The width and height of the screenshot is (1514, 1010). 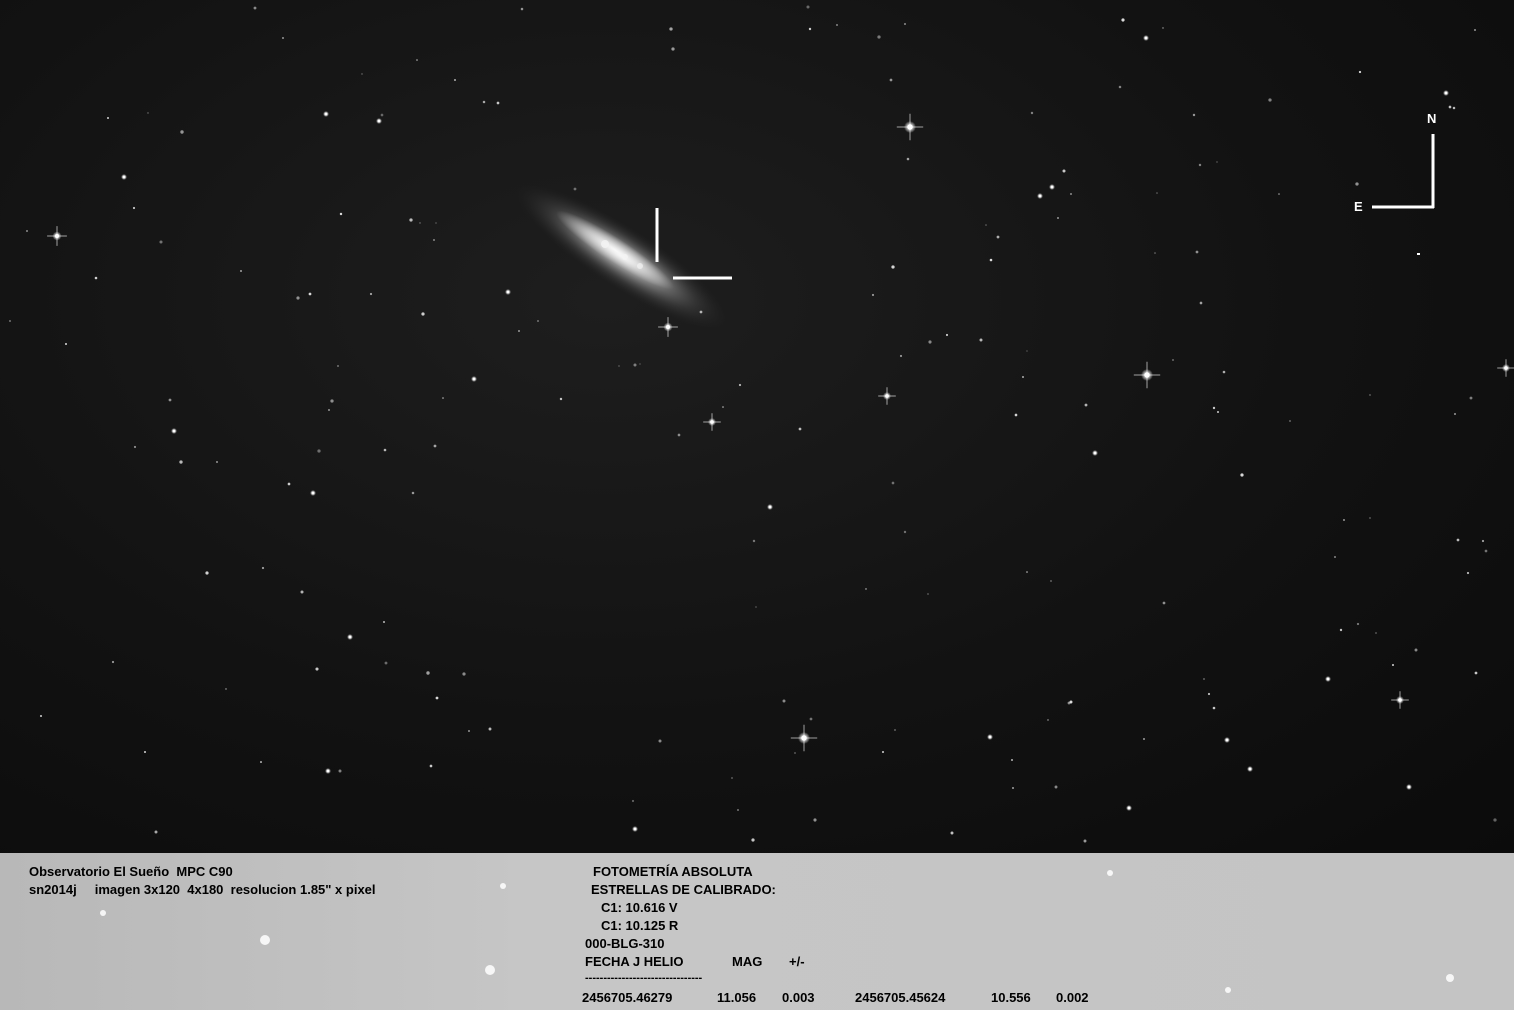 What do you see at coordinates (1011, 997) in the screenshot?
I see `row2-mag: 10.556` at bounding box center [1011, 997].